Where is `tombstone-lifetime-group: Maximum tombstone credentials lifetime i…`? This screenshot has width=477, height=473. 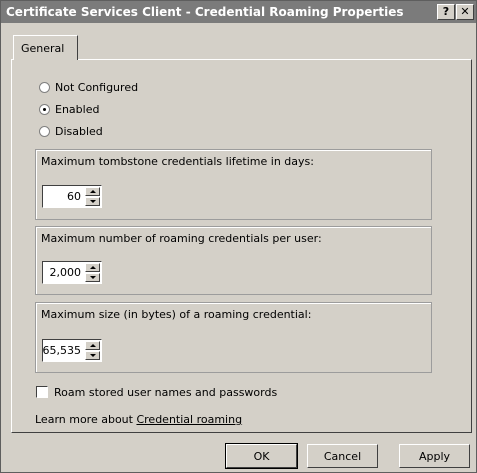
tombstone-lifetime-group: Maximum tombstone credentials lifetime i… is located at coordinates (233, 184).